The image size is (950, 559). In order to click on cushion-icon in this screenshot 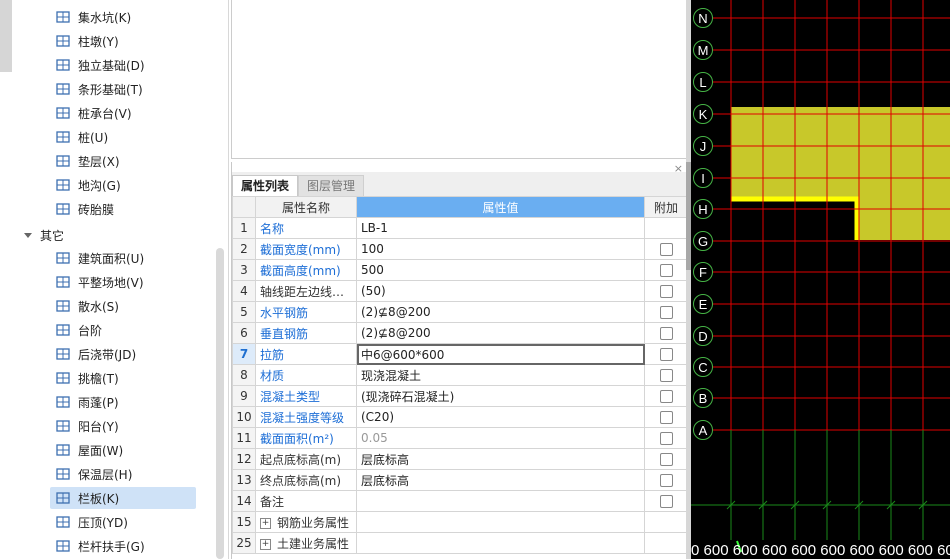, I will do `click(63, 161)`.